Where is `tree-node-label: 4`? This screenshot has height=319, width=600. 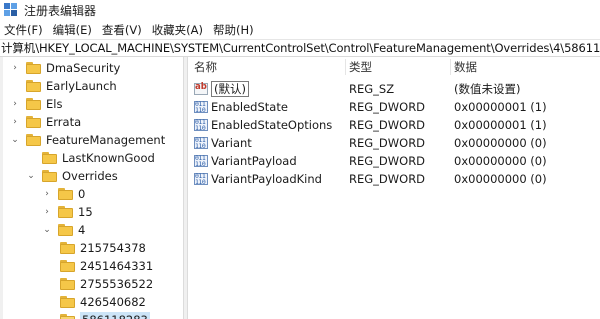
tree-node-label: 4 is located at coordinates (82, 230).